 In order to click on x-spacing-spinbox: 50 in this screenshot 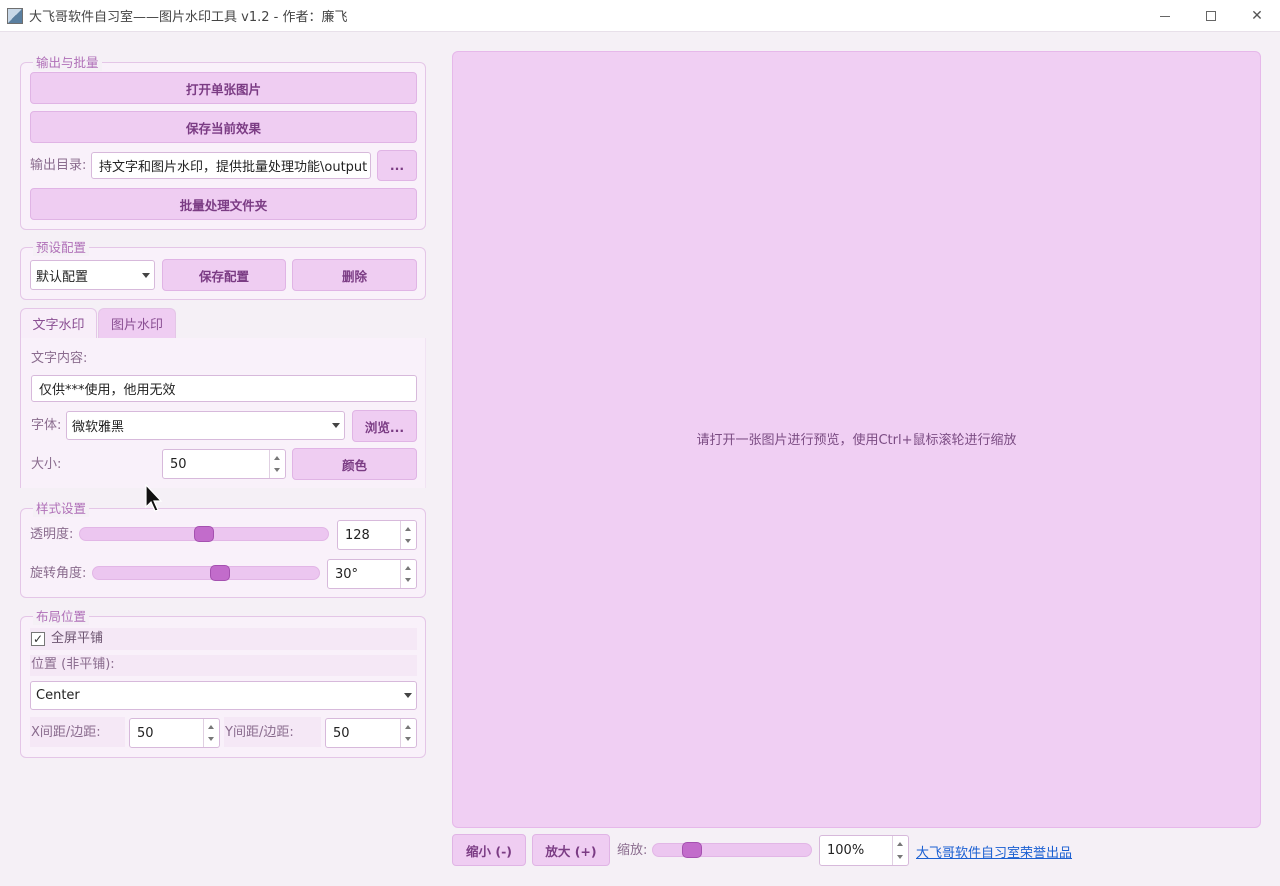, I will do `click(174, 733)`.